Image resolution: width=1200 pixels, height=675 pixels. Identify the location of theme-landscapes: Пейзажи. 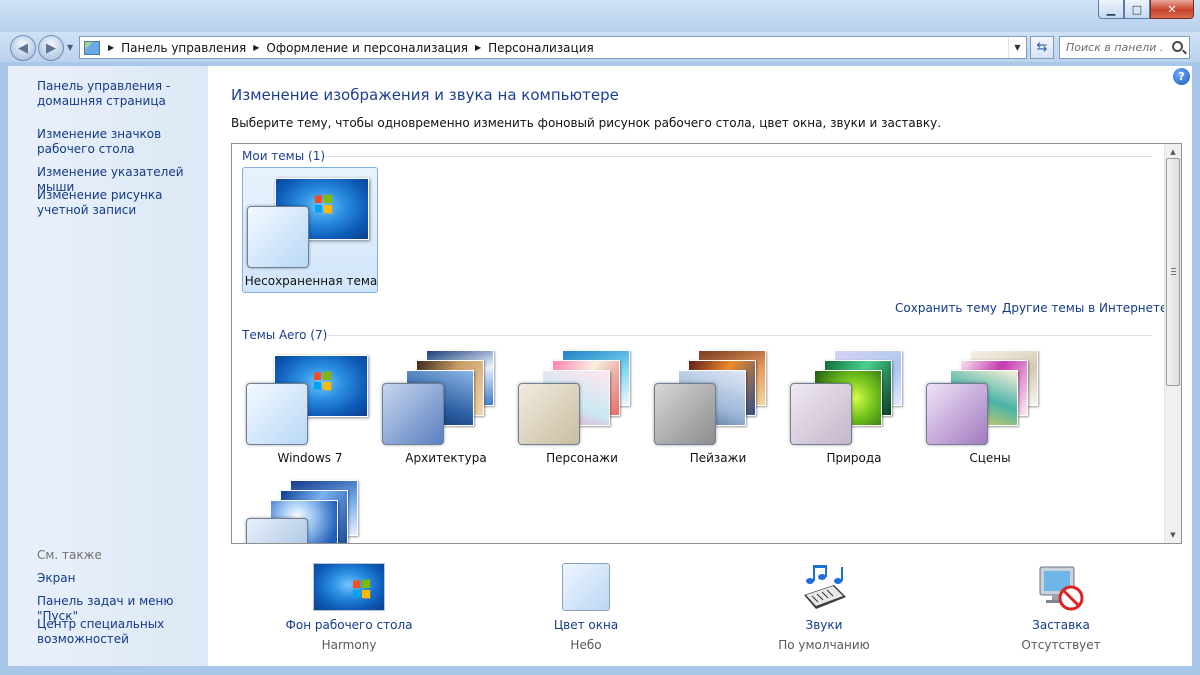
(718, 413).